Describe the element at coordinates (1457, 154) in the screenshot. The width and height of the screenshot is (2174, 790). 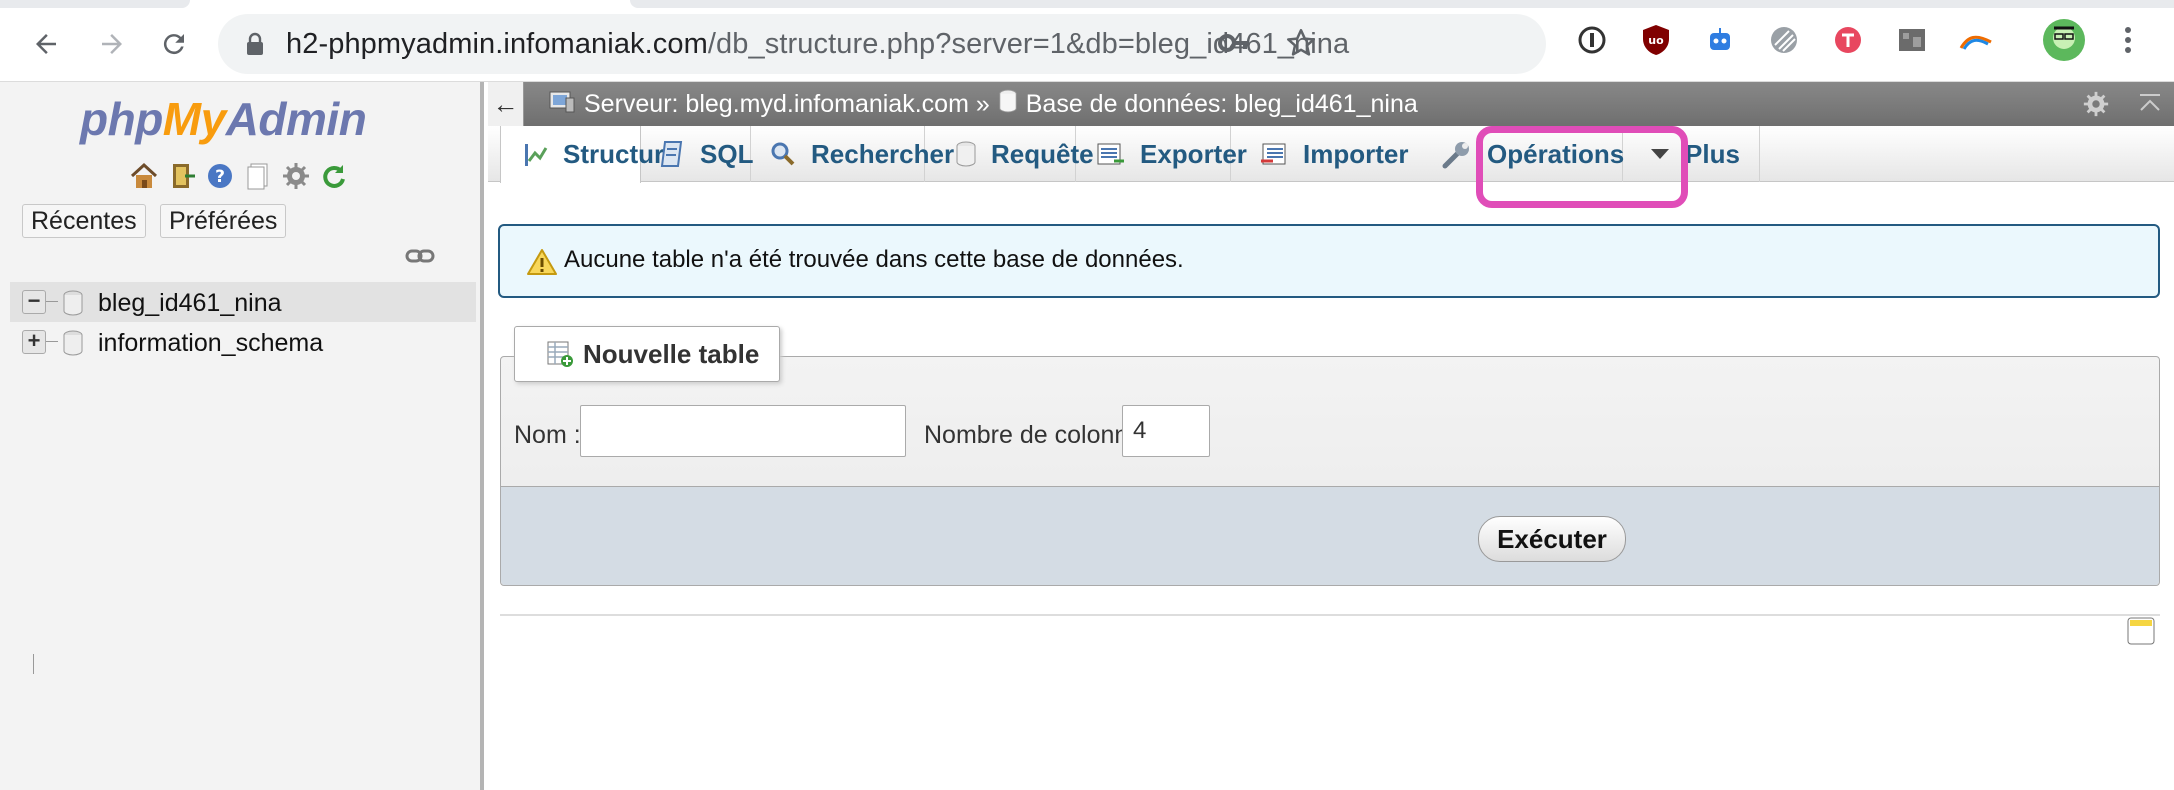
I see `wrench-icon` at that location.